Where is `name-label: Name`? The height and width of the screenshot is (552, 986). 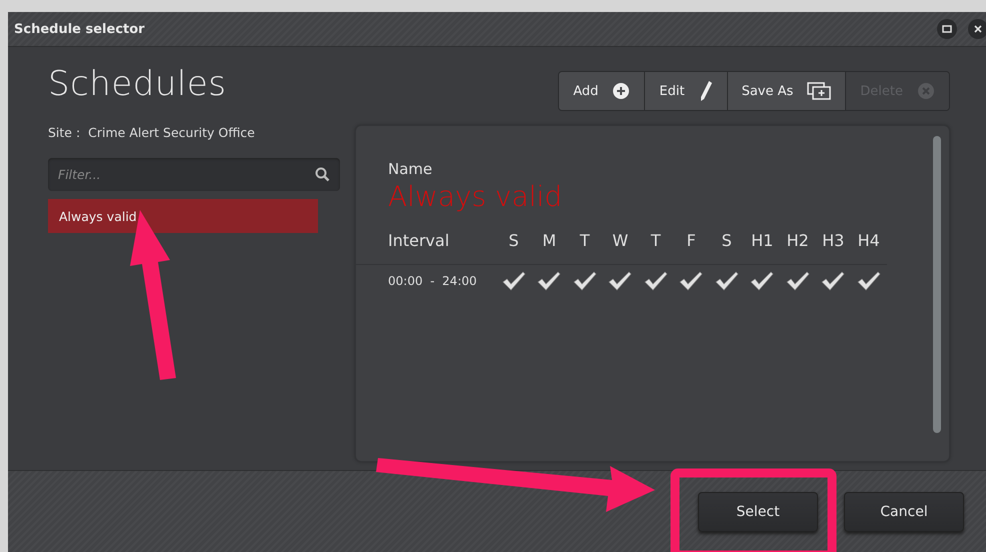 name-label: Name is located at coordinates (411, 169).